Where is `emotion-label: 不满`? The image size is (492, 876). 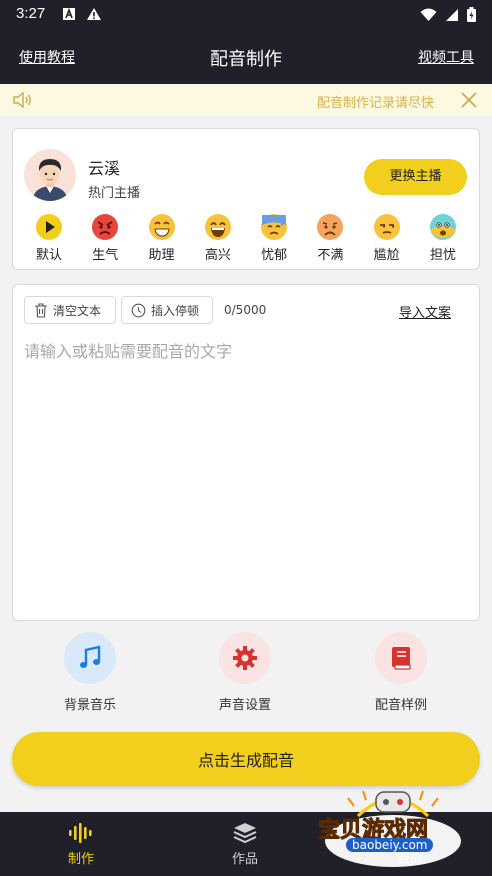 emotion-label: 不满 is located at coordinates (330, 255).